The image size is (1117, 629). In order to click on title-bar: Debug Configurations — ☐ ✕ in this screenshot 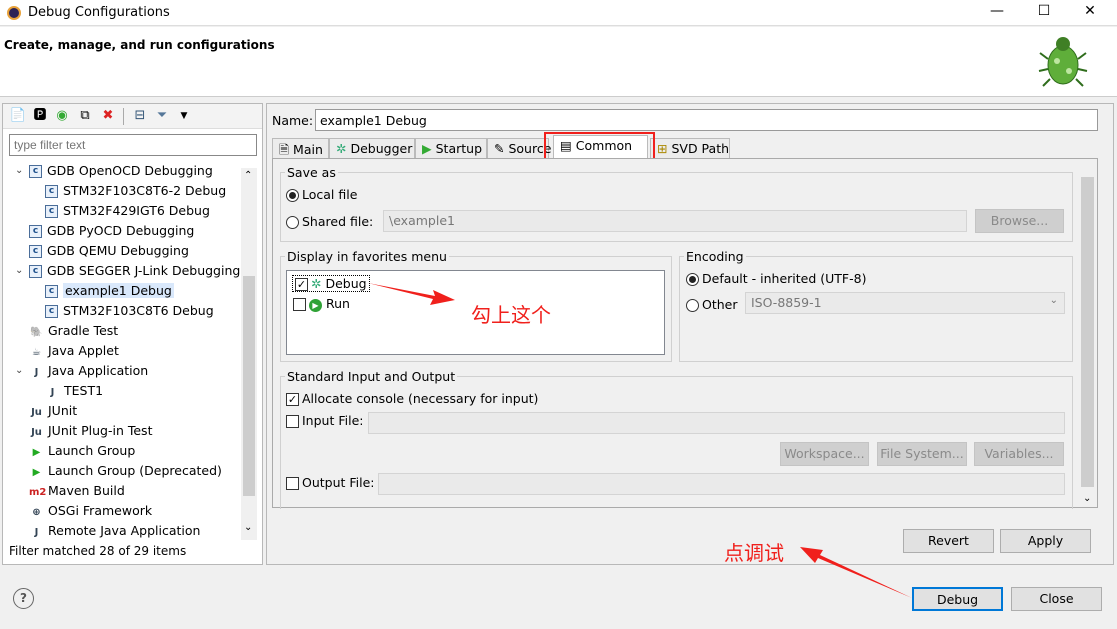, I will do `click(558, 13)`.